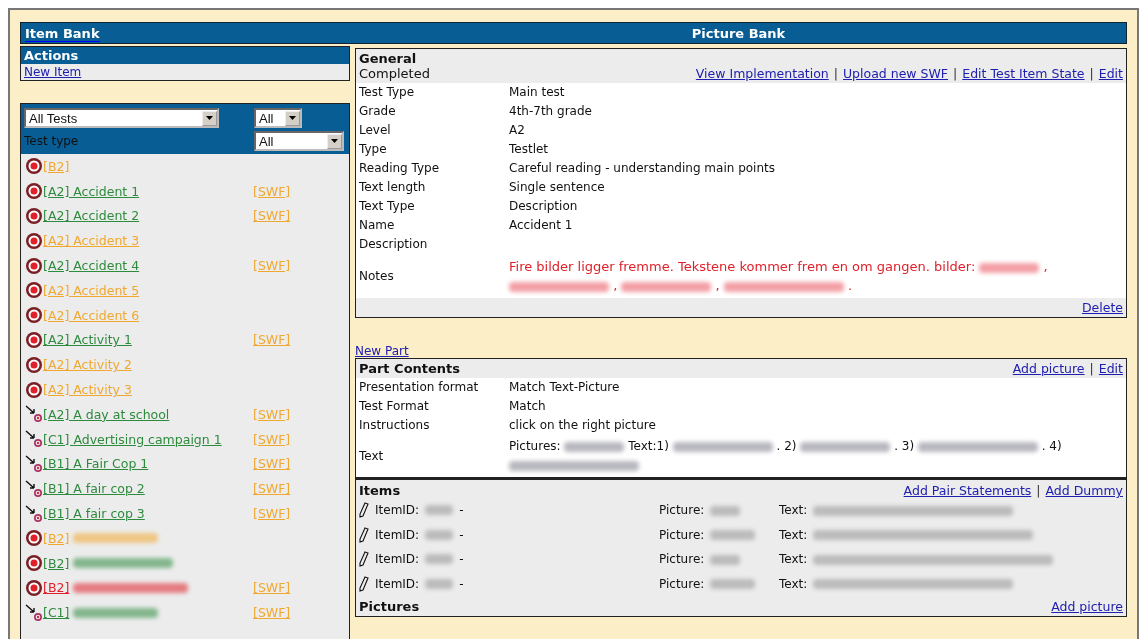 This screenshot has height=639, width=1143. I want to click on item-link: [A2] Activity 1, so click(87, 340).